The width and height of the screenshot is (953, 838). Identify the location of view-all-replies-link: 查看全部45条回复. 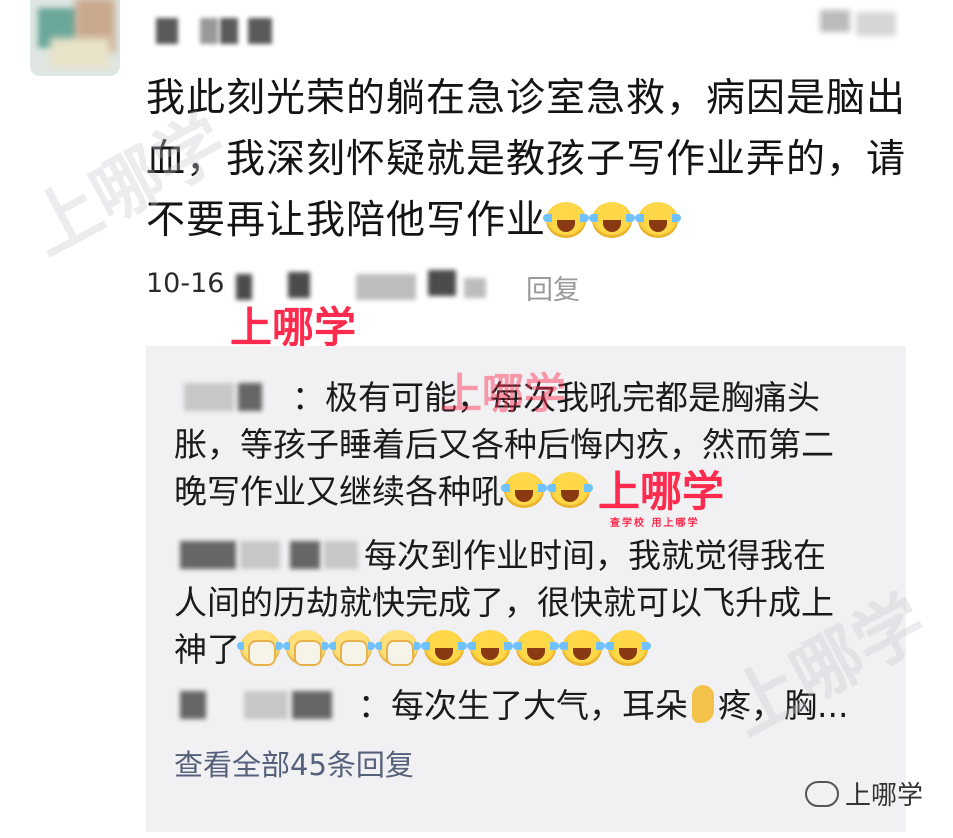
(294, 763).